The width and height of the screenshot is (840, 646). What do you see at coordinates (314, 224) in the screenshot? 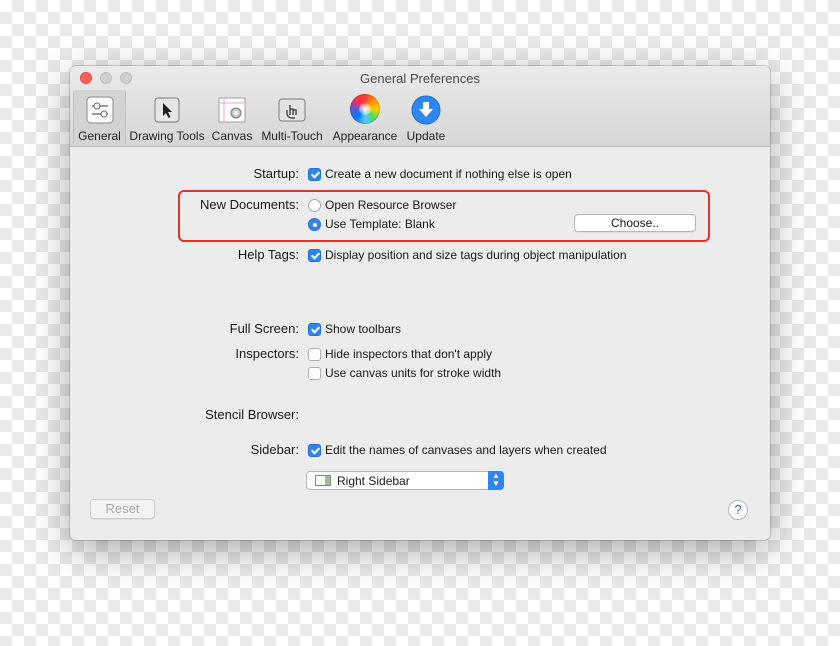
I see `use-template-radio` at bounding box center [314, 224].